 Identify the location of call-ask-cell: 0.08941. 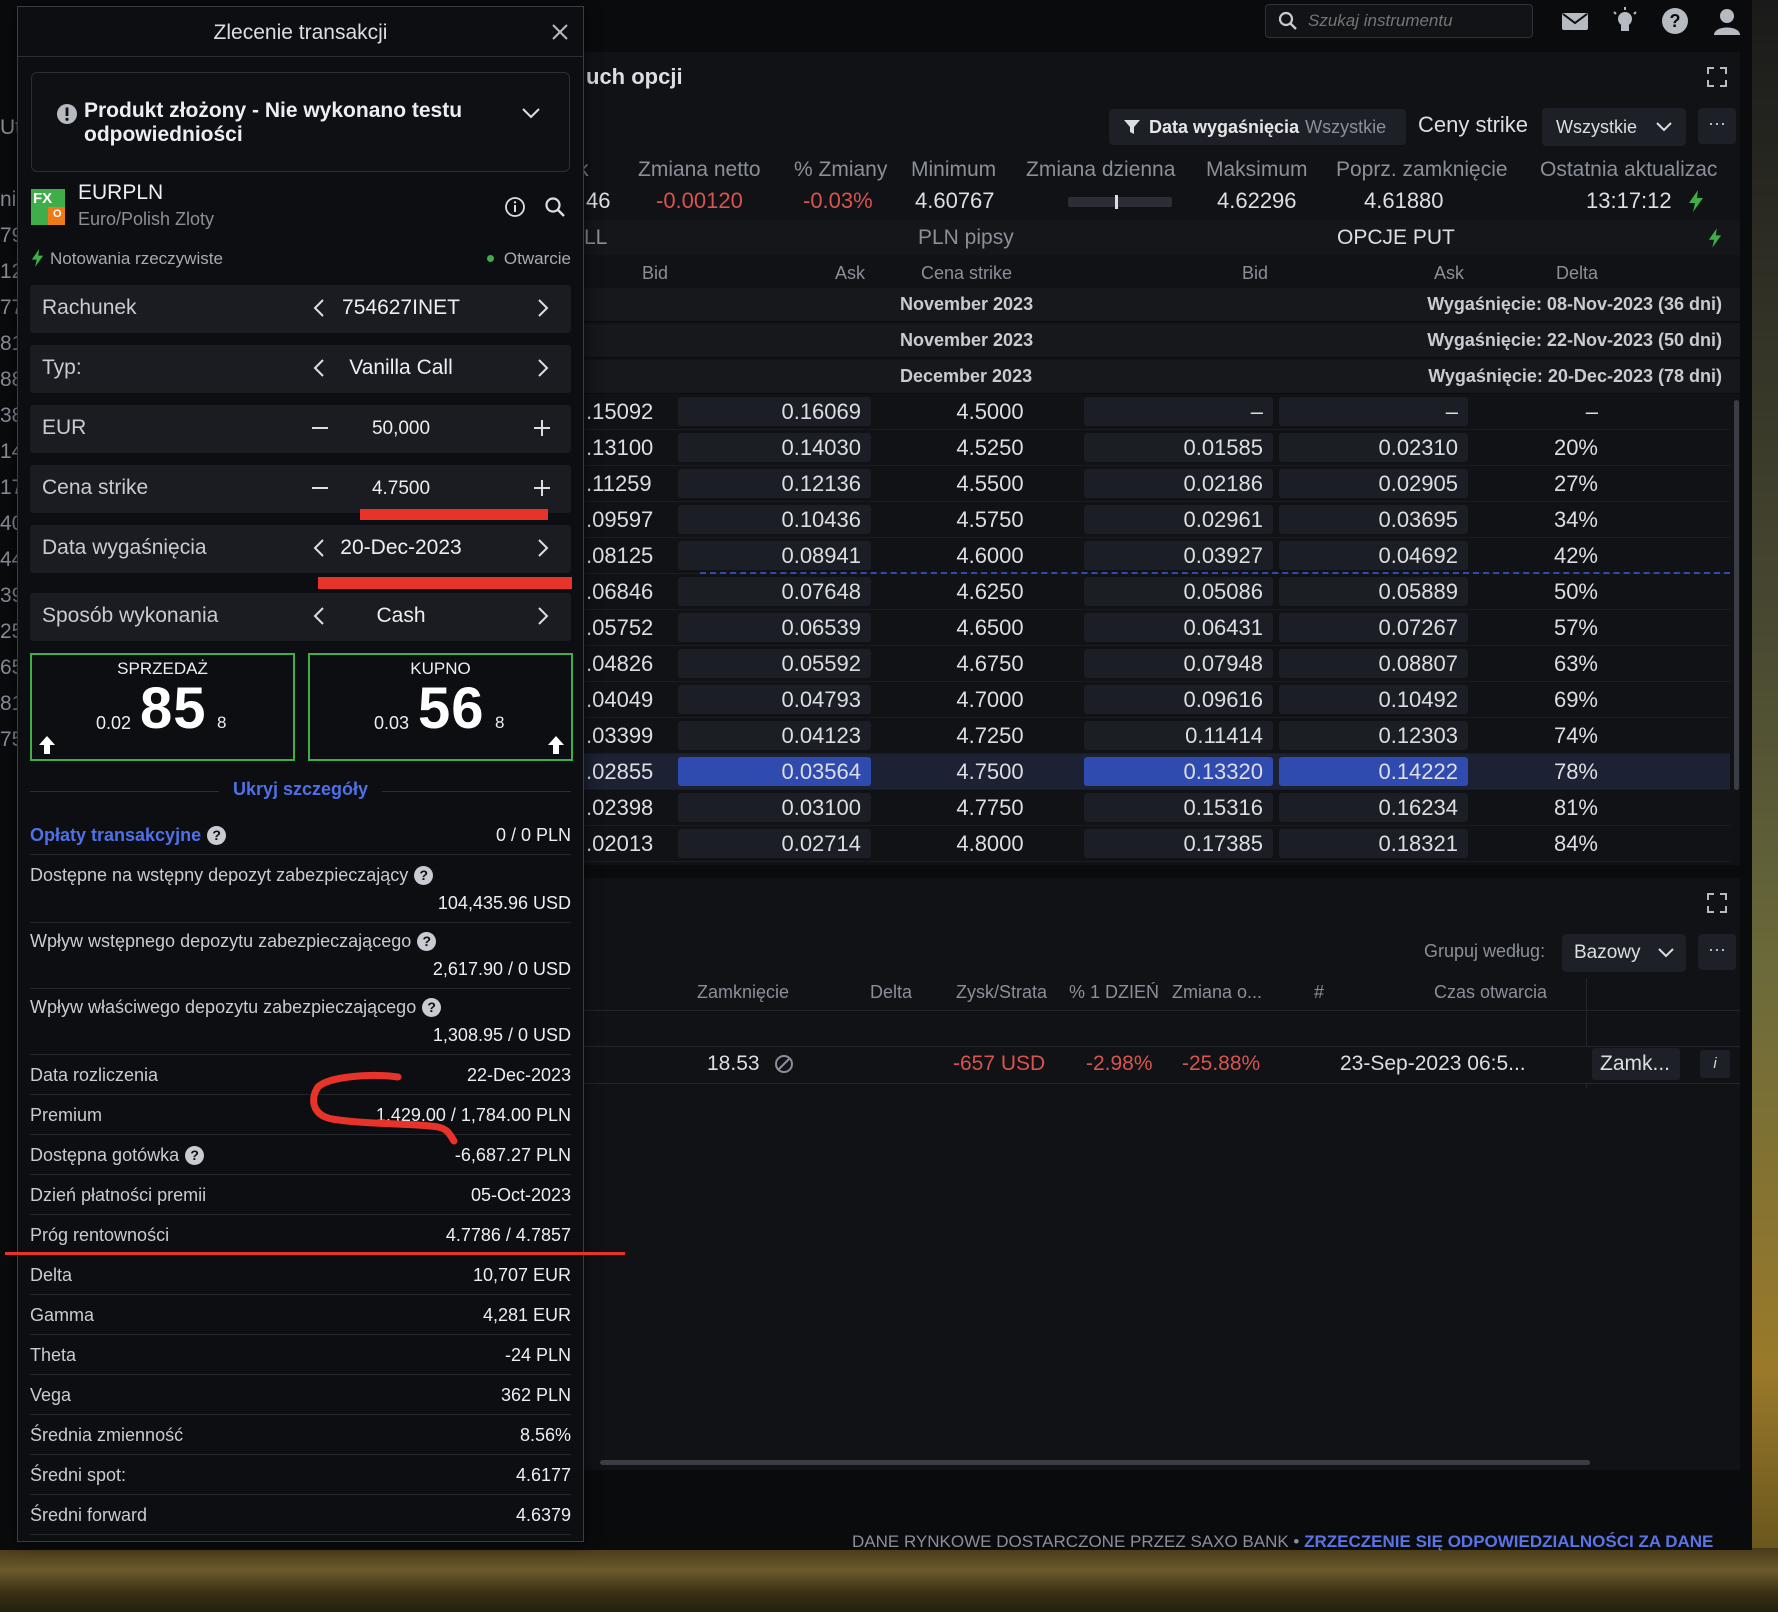
(774, 555).